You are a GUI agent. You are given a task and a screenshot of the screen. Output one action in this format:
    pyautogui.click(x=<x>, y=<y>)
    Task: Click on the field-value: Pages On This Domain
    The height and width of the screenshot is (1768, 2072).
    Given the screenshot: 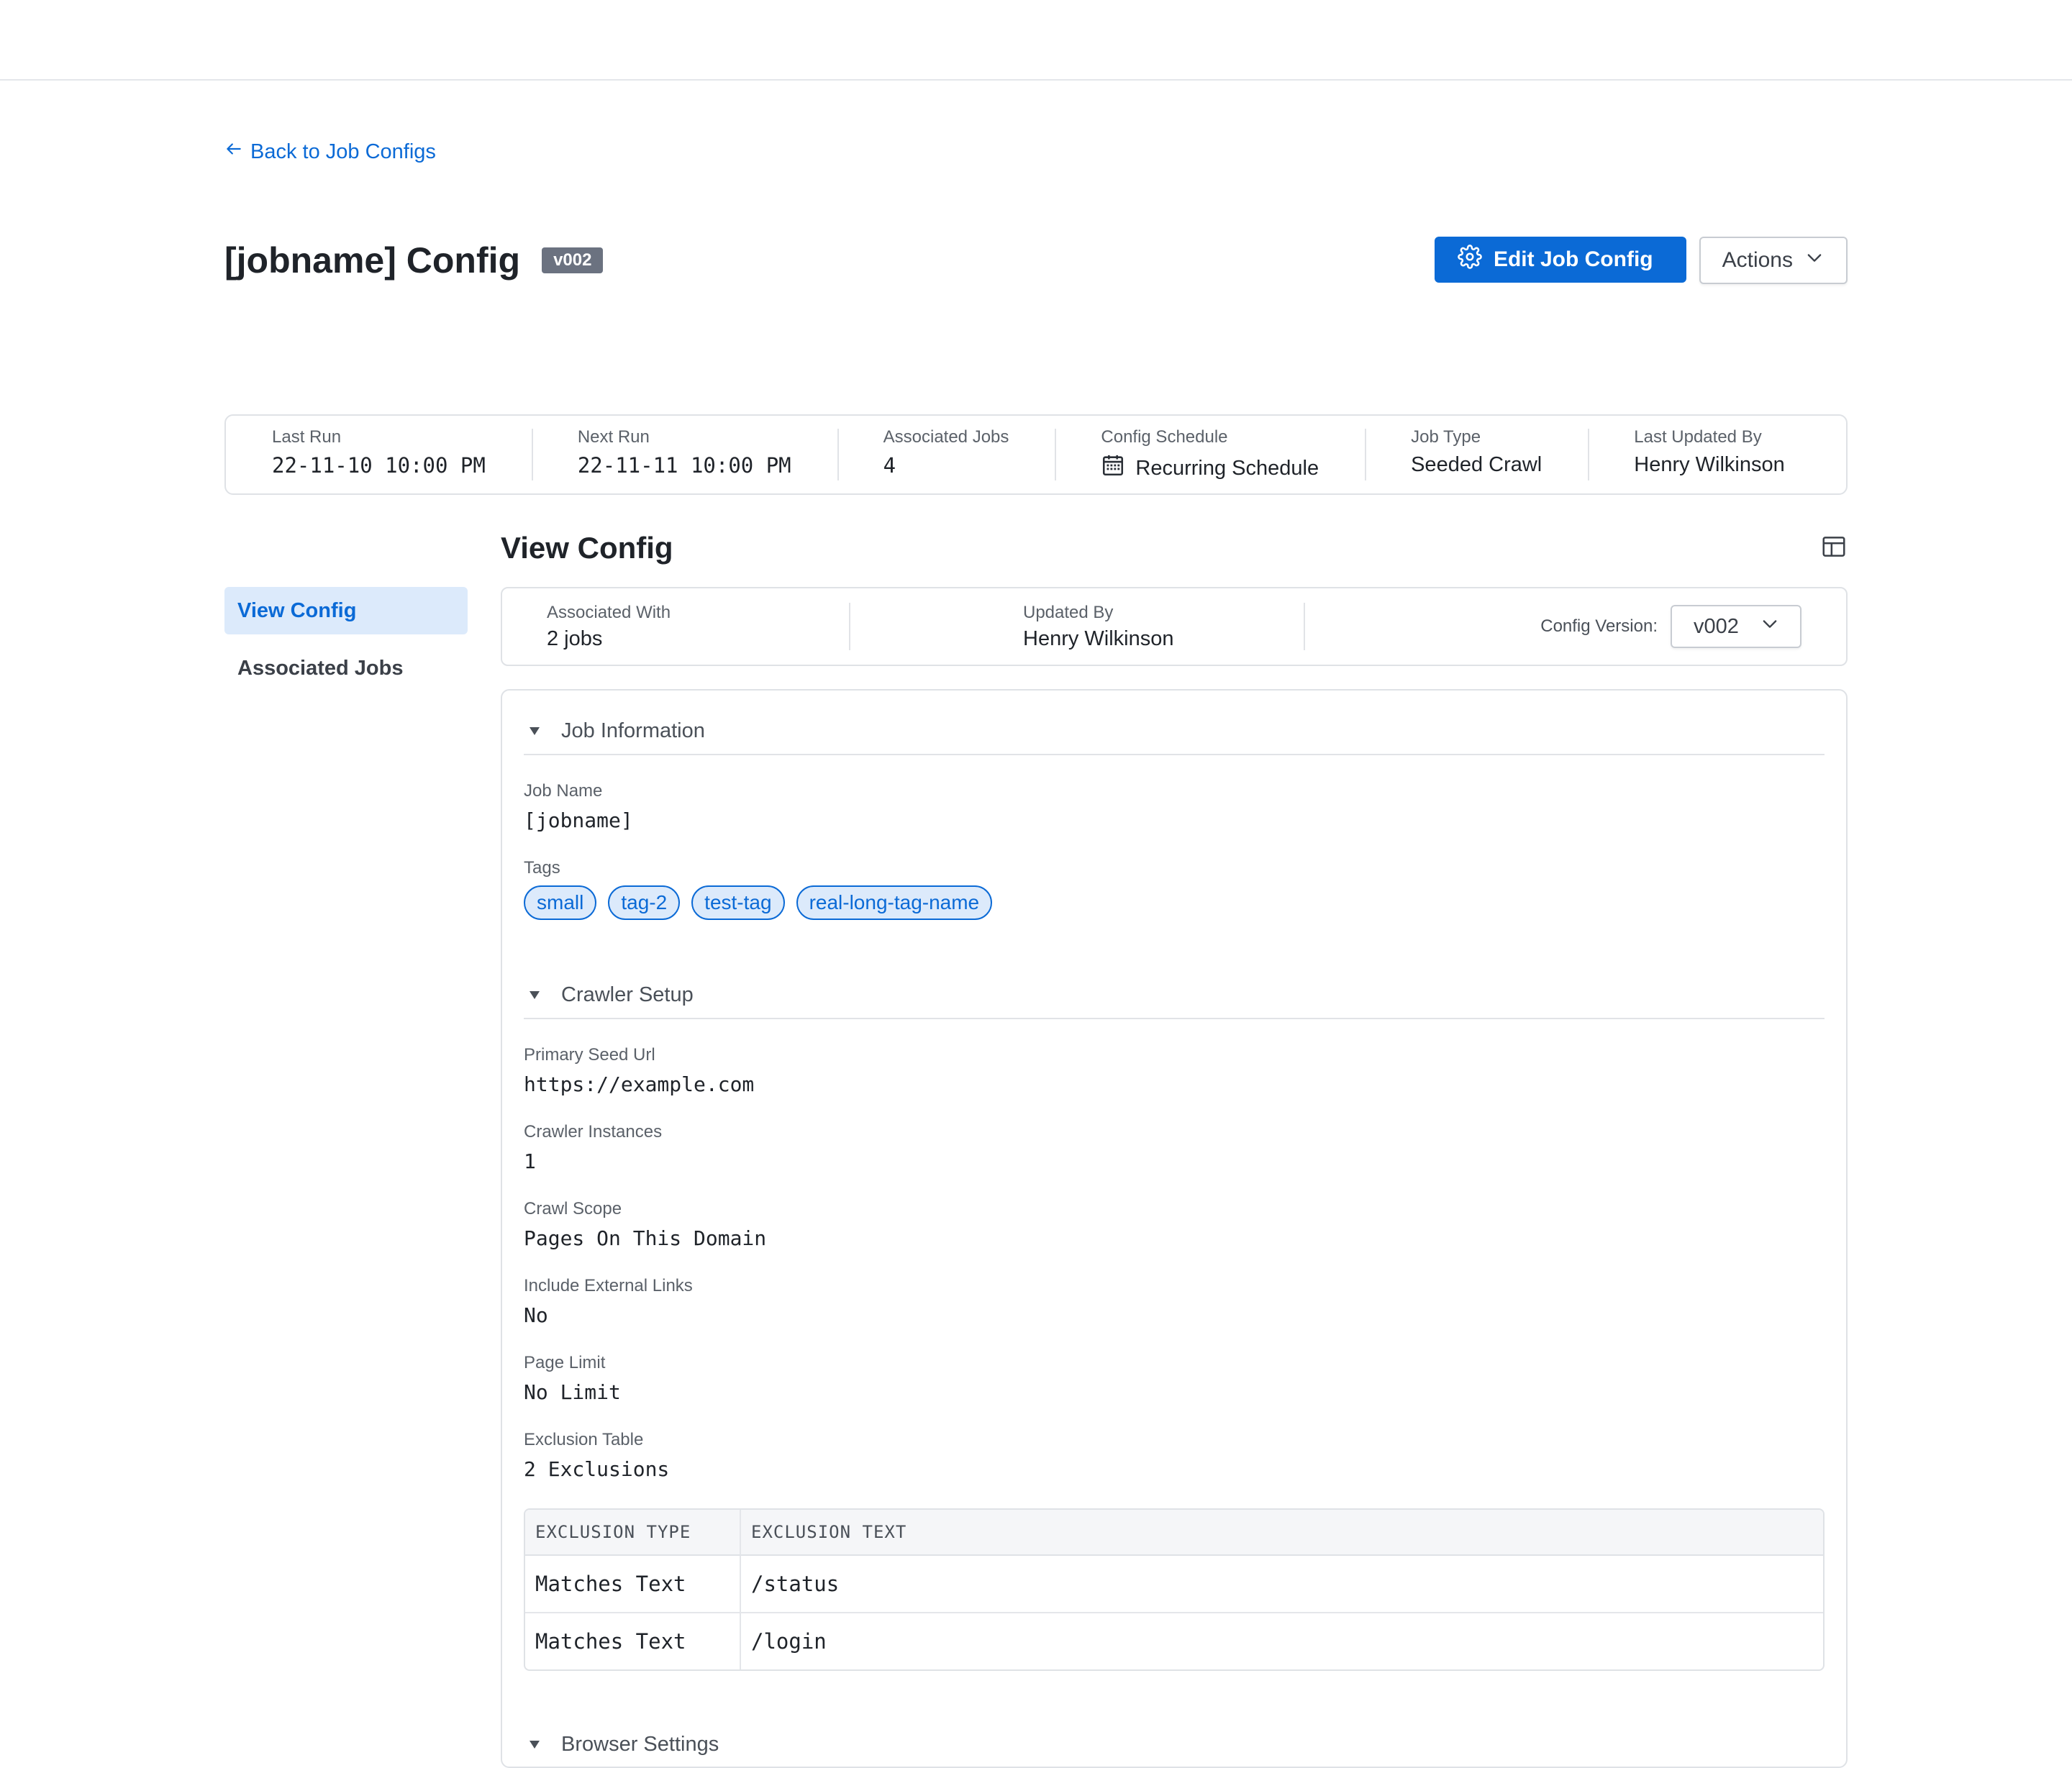 What is the action you would take?
    pyautogui.click(x=646, y=1238)
    